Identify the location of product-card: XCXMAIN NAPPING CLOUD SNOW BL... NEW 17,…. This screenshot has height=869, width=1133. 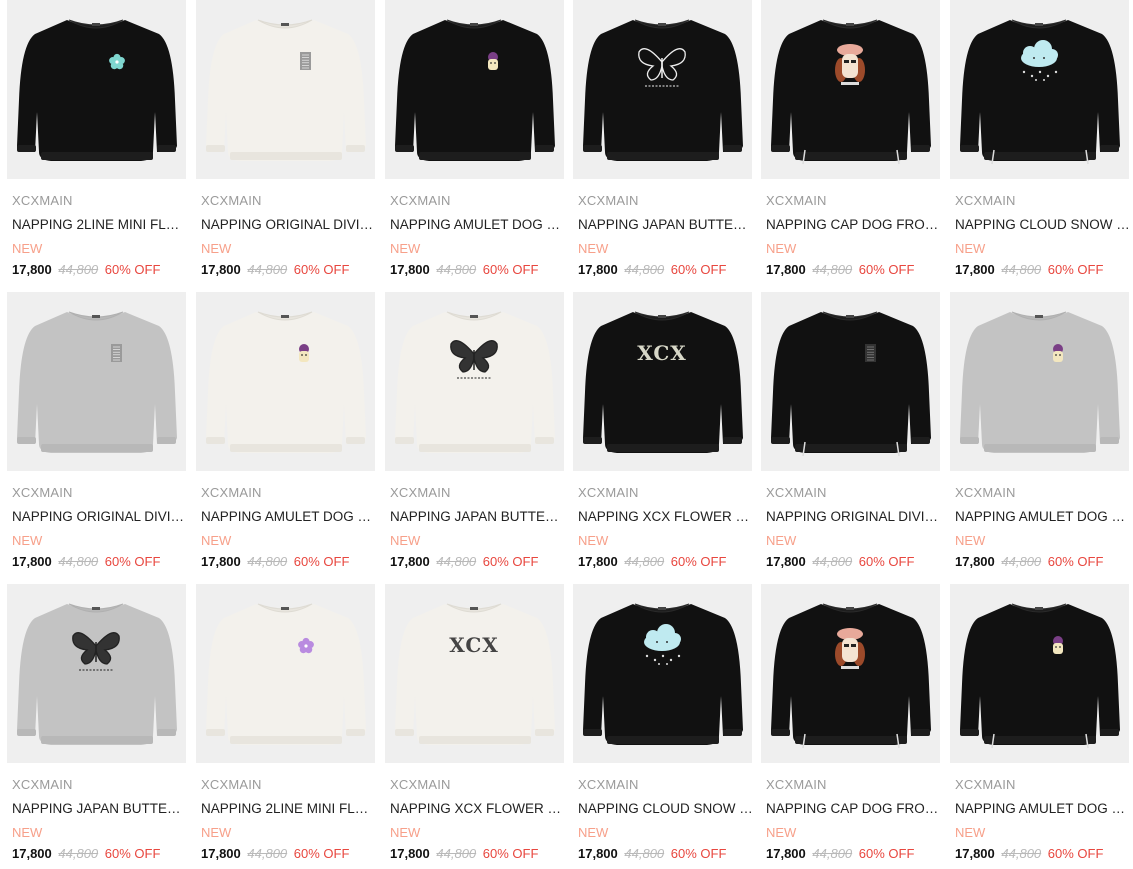
(663, 724).